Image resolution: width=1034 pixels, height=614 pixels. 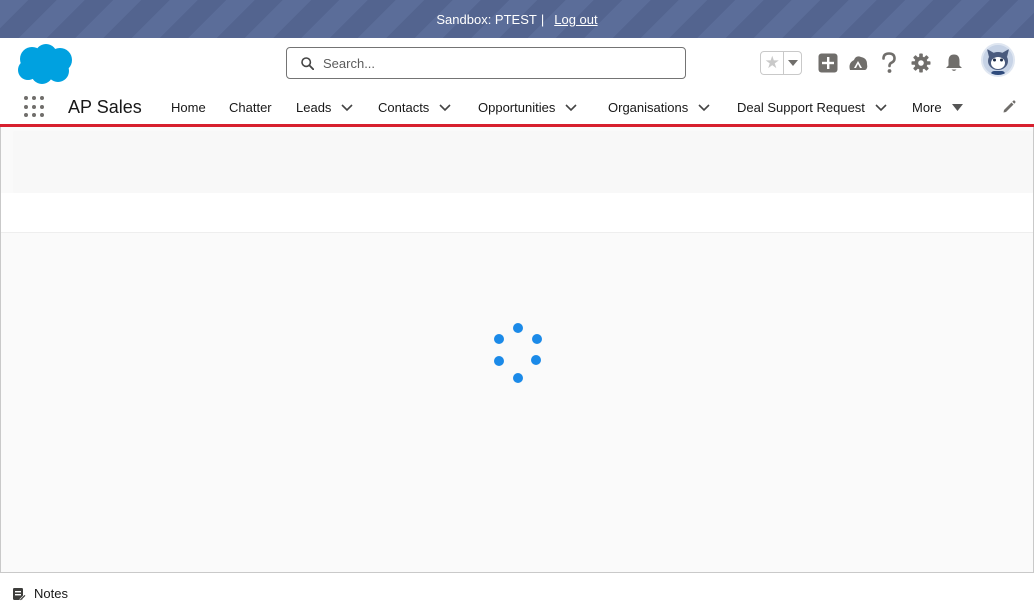 I want to click on favorites-group: ★, so click(x=781, y=63).